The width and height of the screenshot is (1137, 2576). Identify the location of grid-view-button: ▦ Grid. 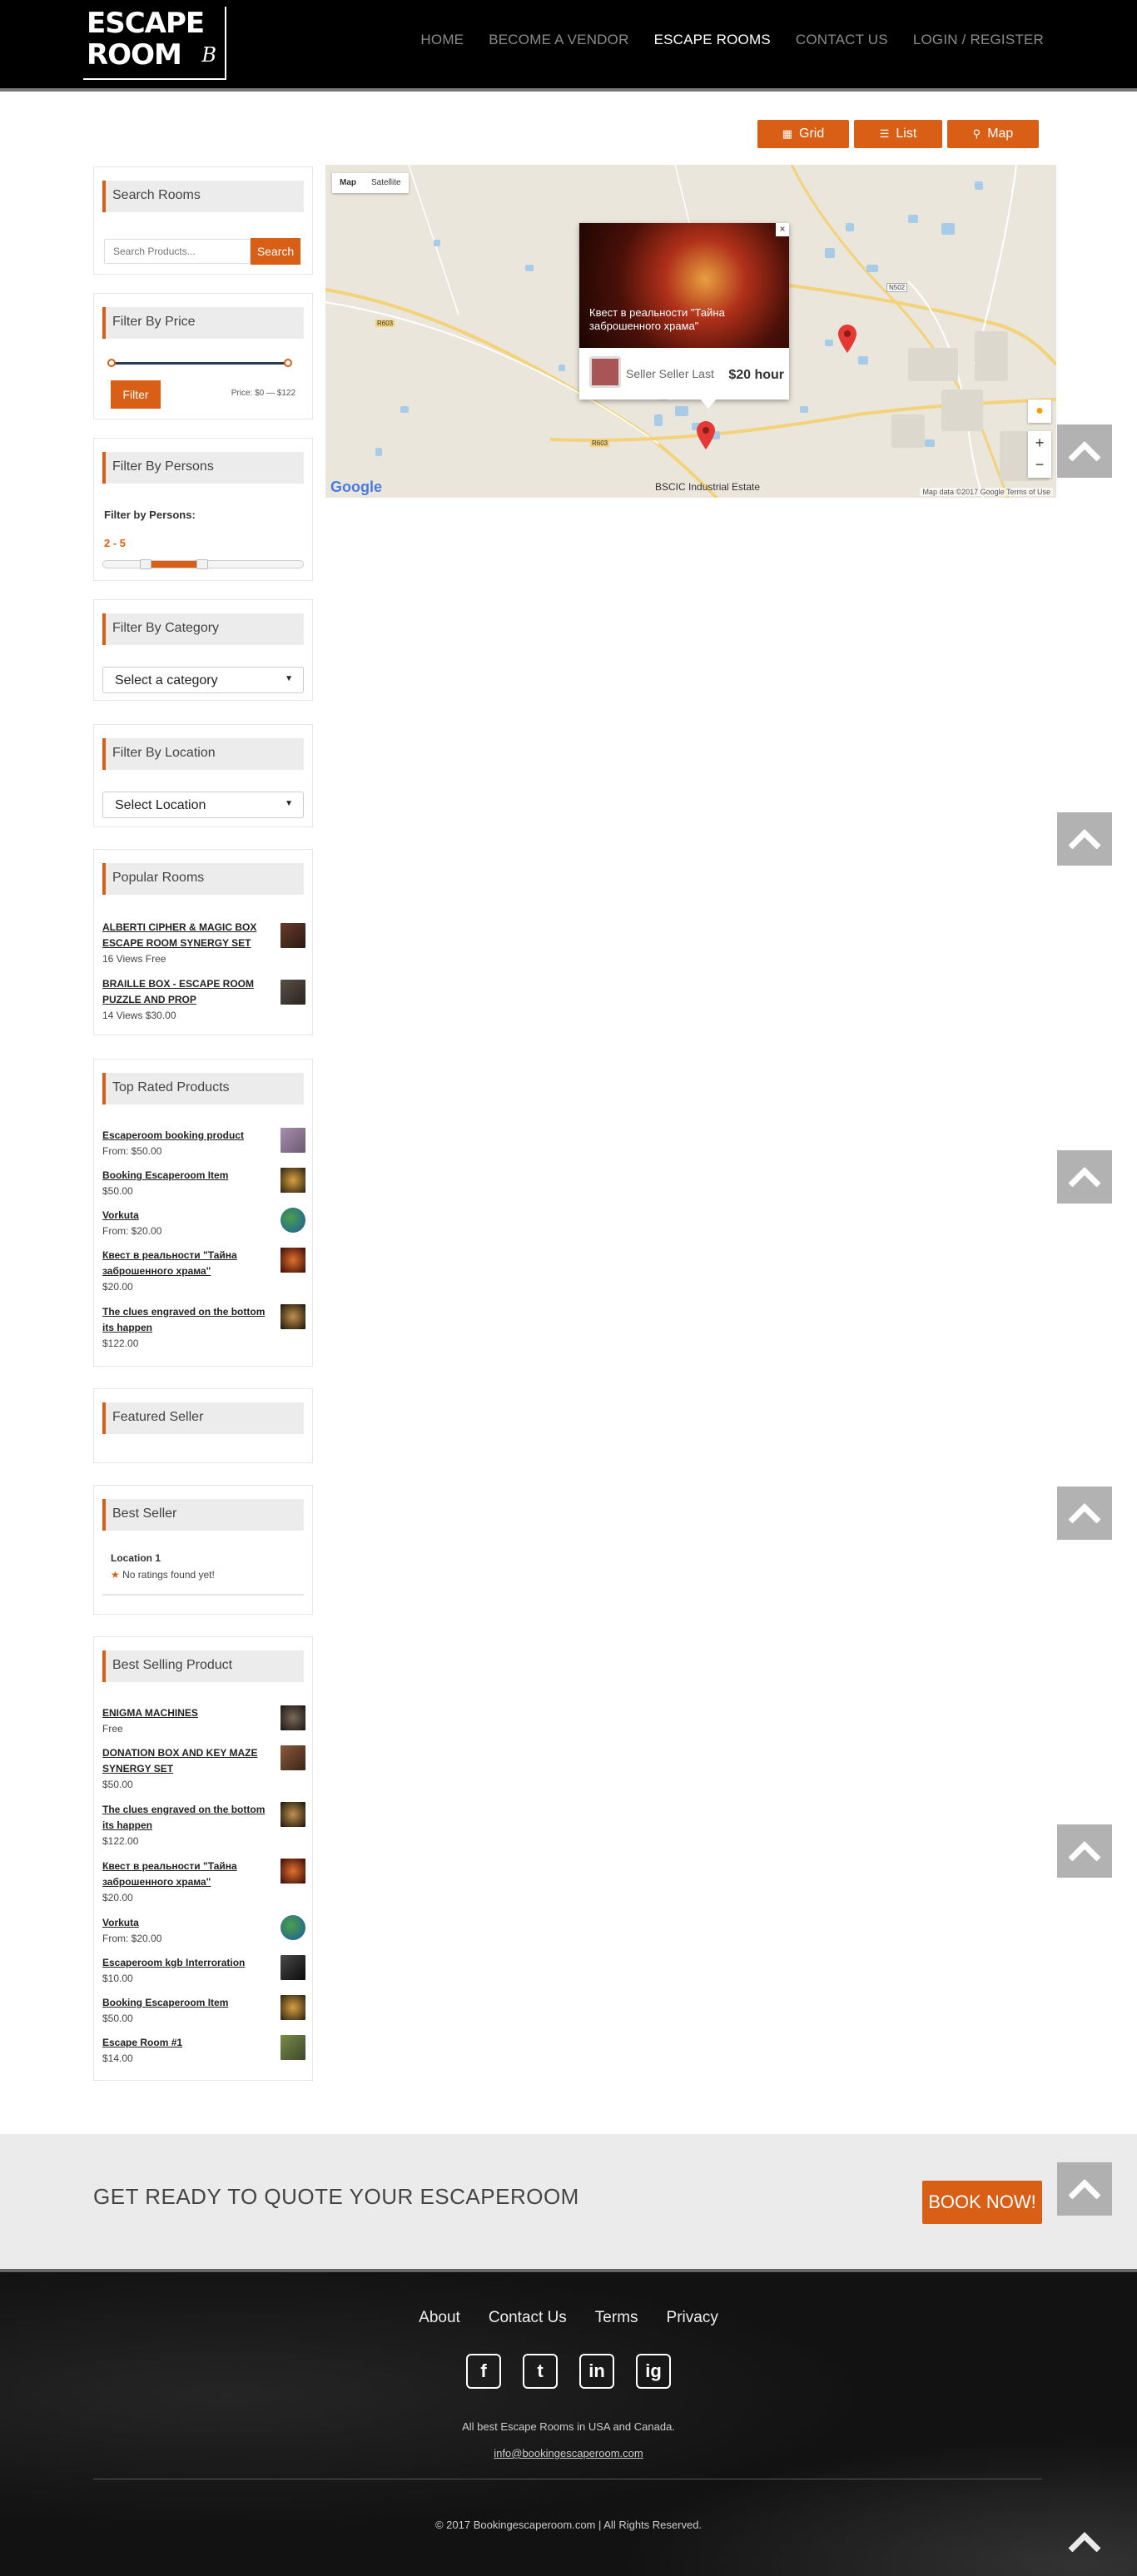
(803, 134).